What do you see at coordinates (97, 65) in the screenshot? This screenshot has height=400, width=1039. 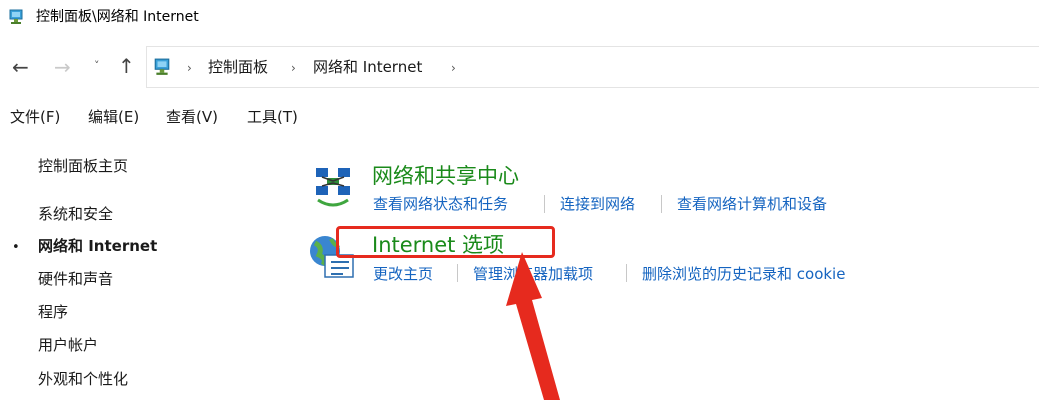 I see `recent-locations-button: ˅` at bounding box center [97, 65].